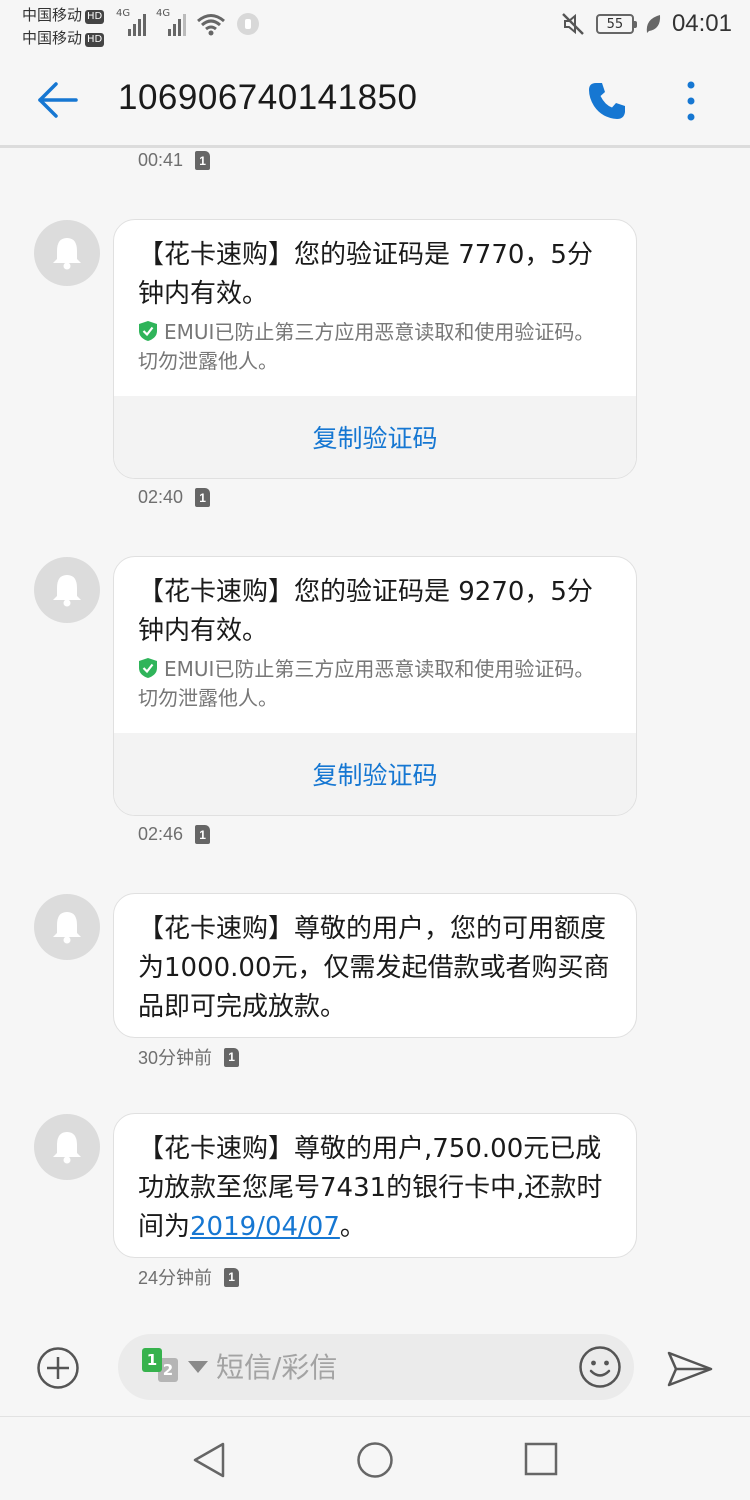  I want to click on signal-icon-2: 4G, so click(171, 22).